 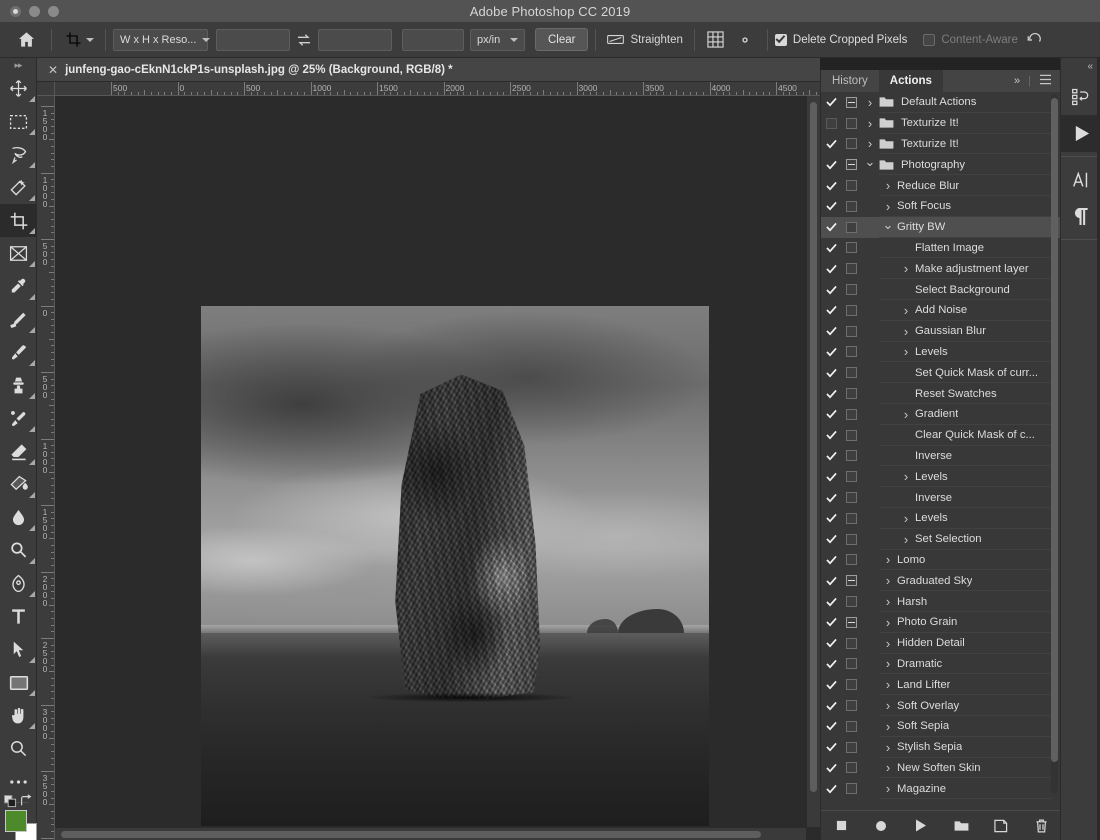 I want to click on gear-icon, so click(x=745, y=40).